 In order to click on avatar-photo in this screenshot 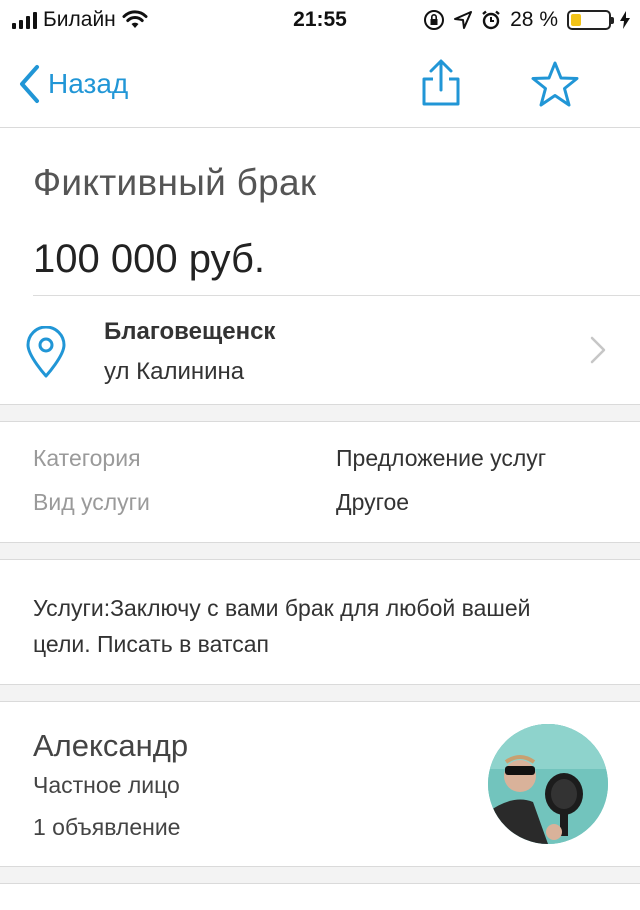, I will do `click(548, 784)`.